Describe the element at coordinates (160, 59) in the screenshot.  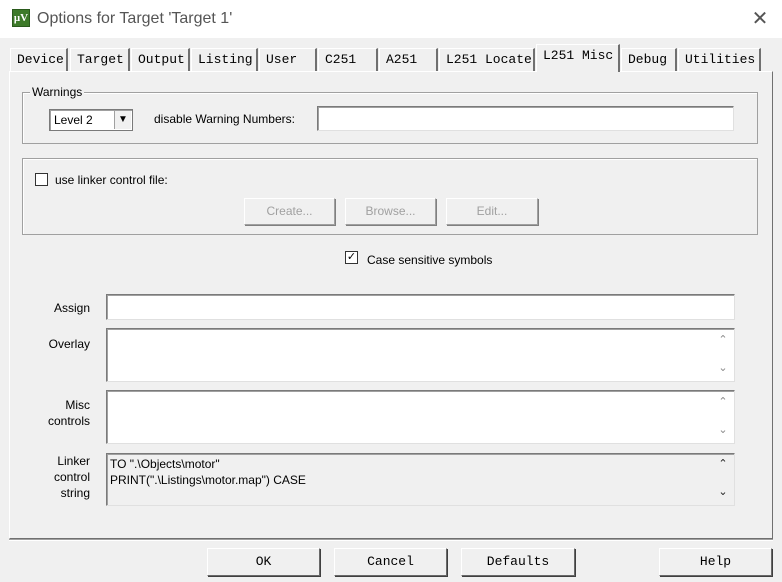
I see `tab-output: Output` at that location.